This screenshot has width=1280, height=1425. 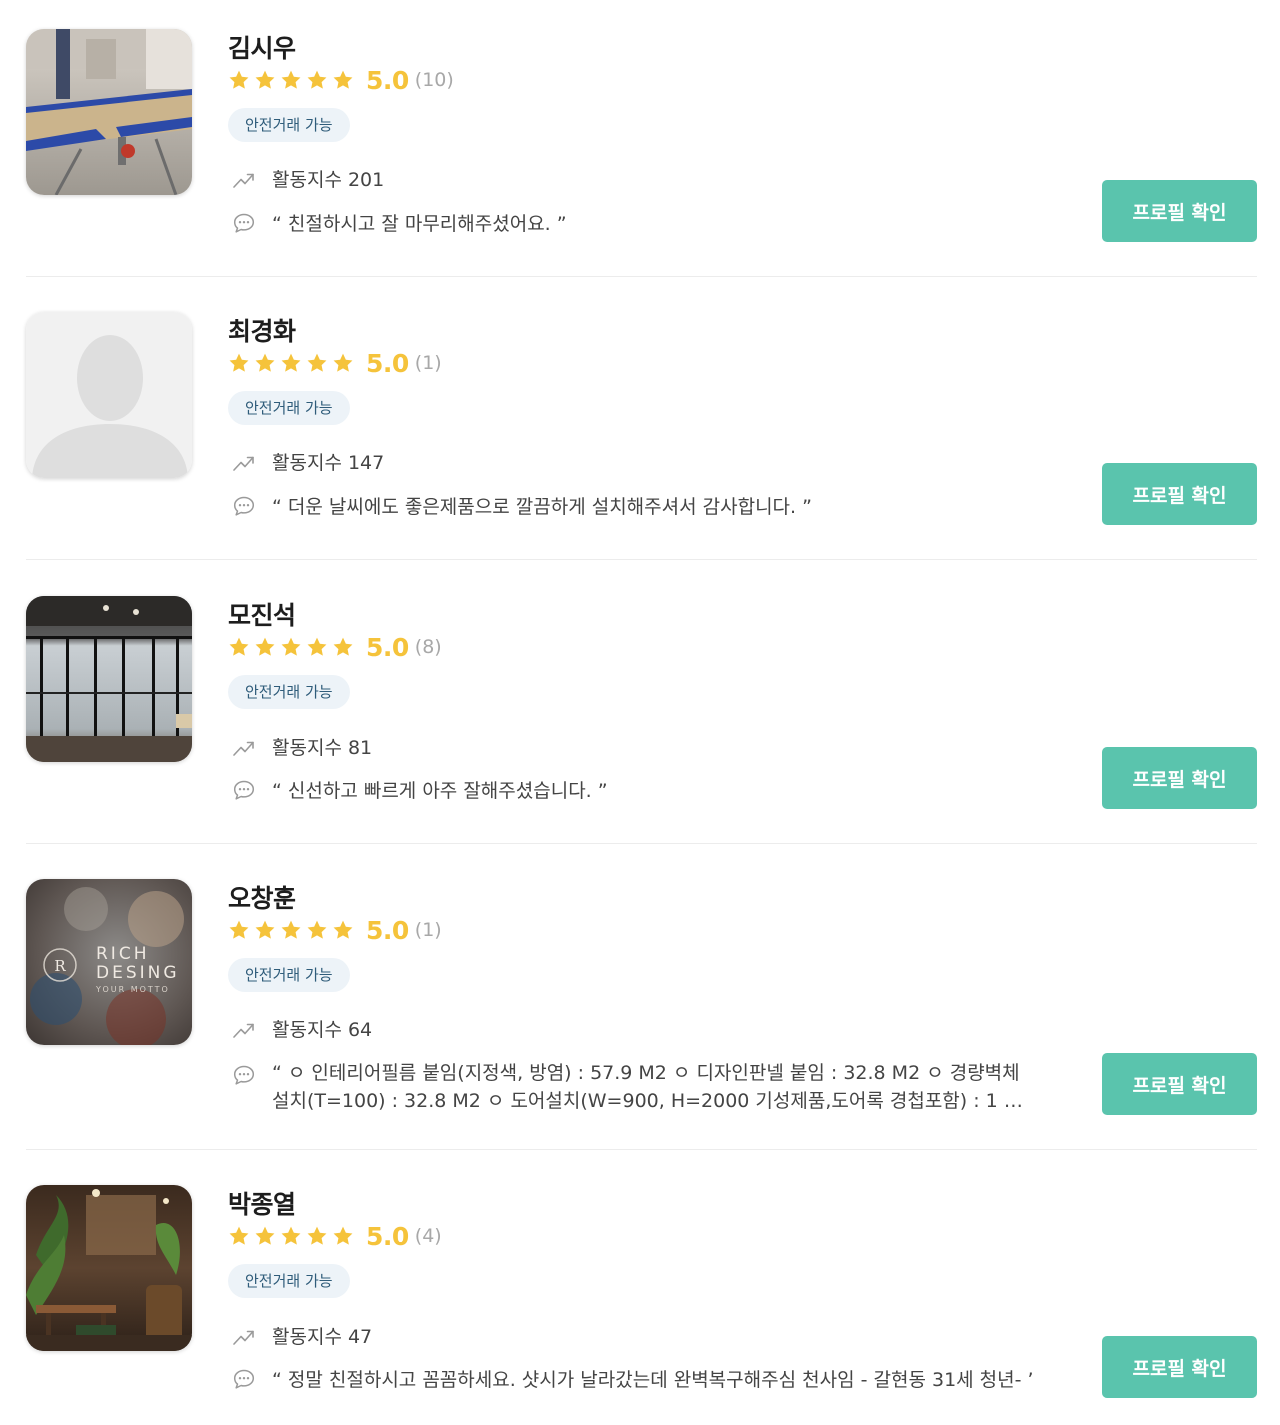 What do you see at coordinates (322, 1337) in the screenshot?
I see `activity-score: 활동지수 47` at bounding box center [322, 1337].